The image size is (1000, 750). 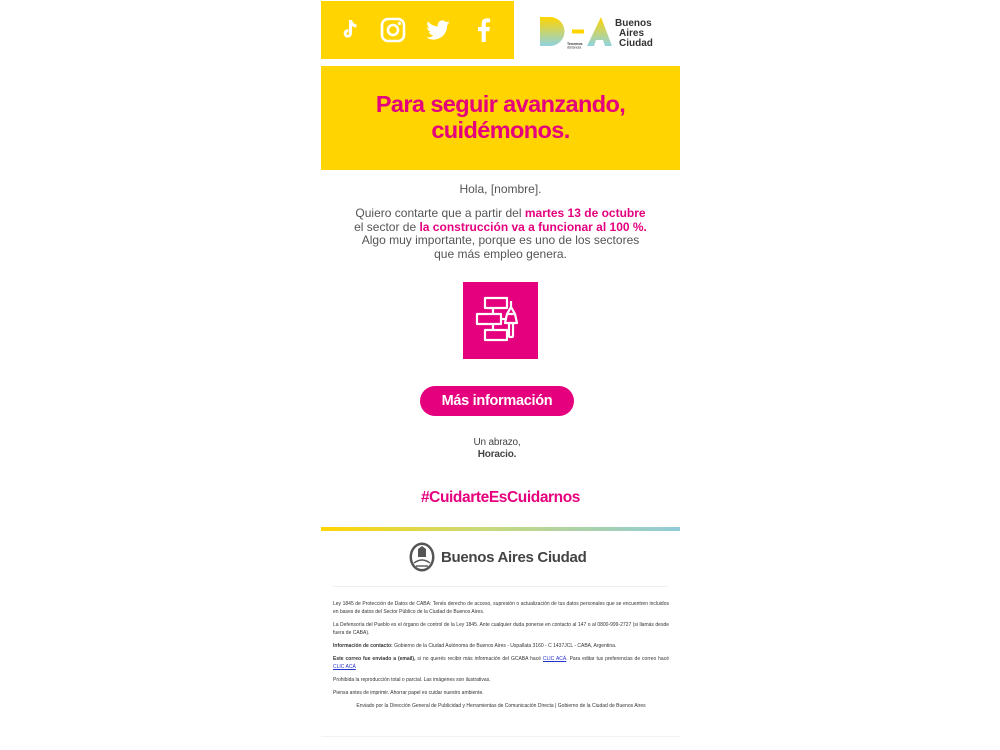 I want to click on hero-line-2: cuidémonos., so click(x=500, y=130).